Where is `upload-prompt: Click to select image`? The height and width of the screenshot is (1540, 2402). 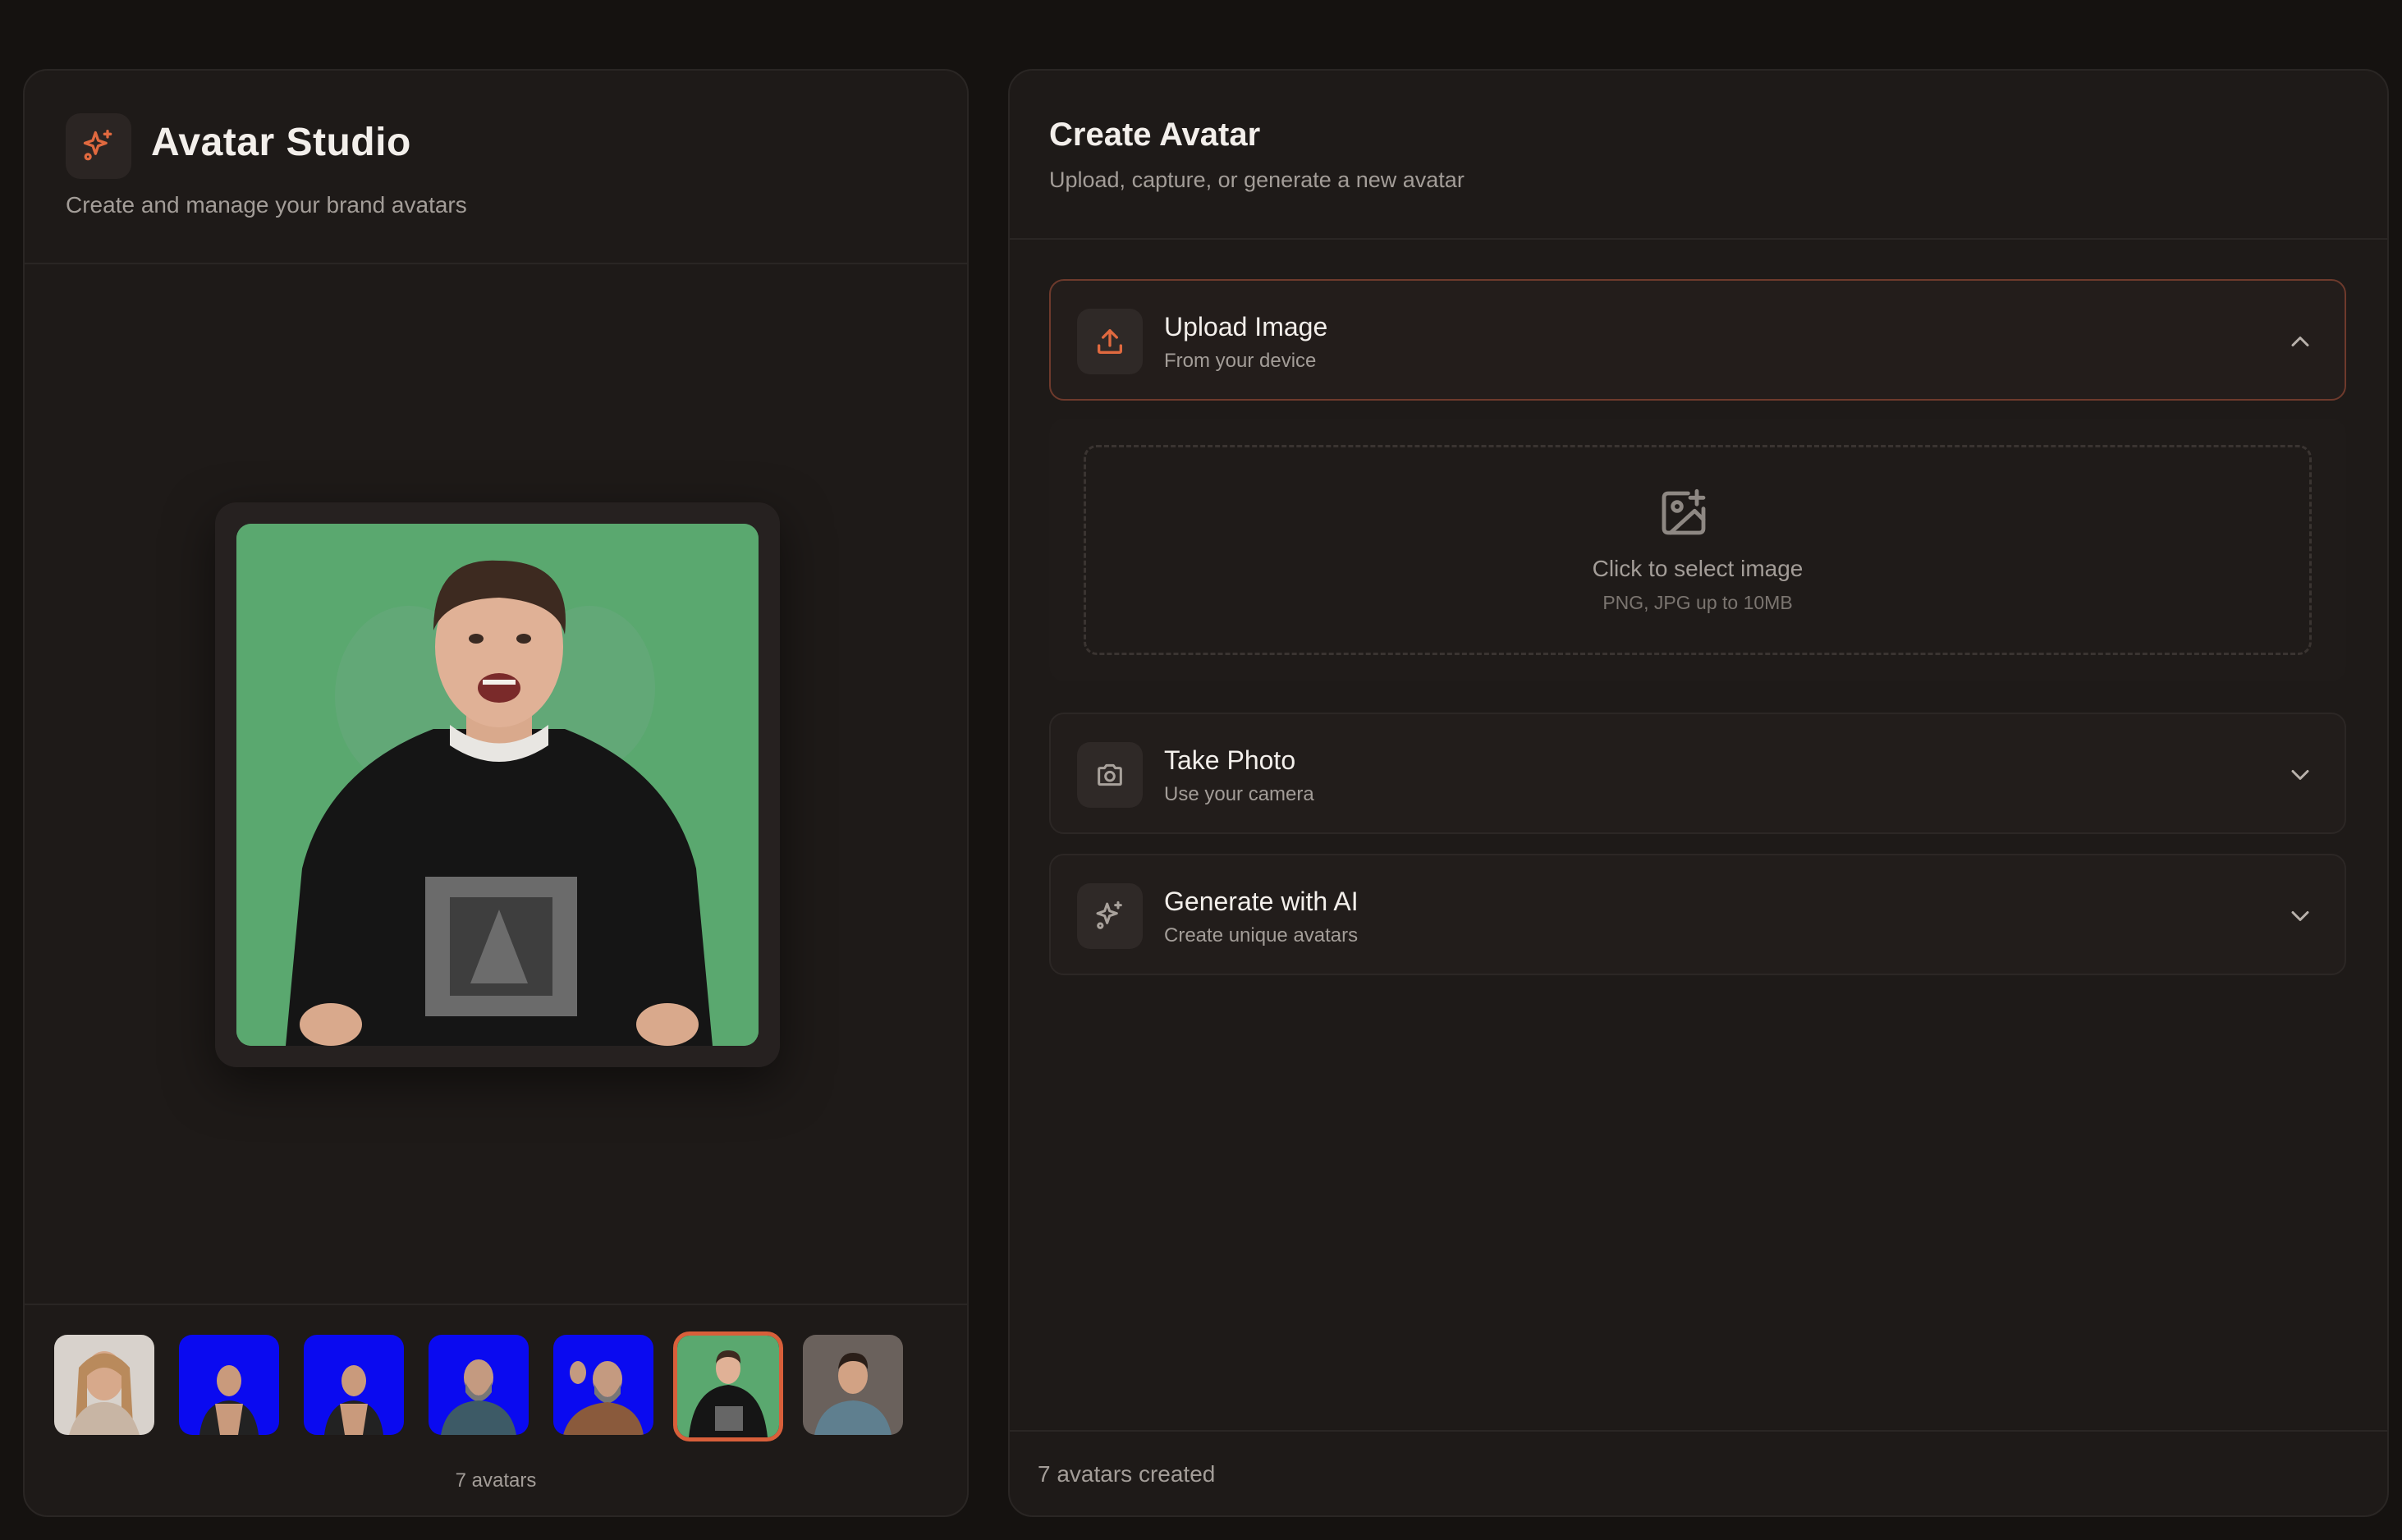
upload-prompt: Click to select image is located at coordinates (1698, 569).